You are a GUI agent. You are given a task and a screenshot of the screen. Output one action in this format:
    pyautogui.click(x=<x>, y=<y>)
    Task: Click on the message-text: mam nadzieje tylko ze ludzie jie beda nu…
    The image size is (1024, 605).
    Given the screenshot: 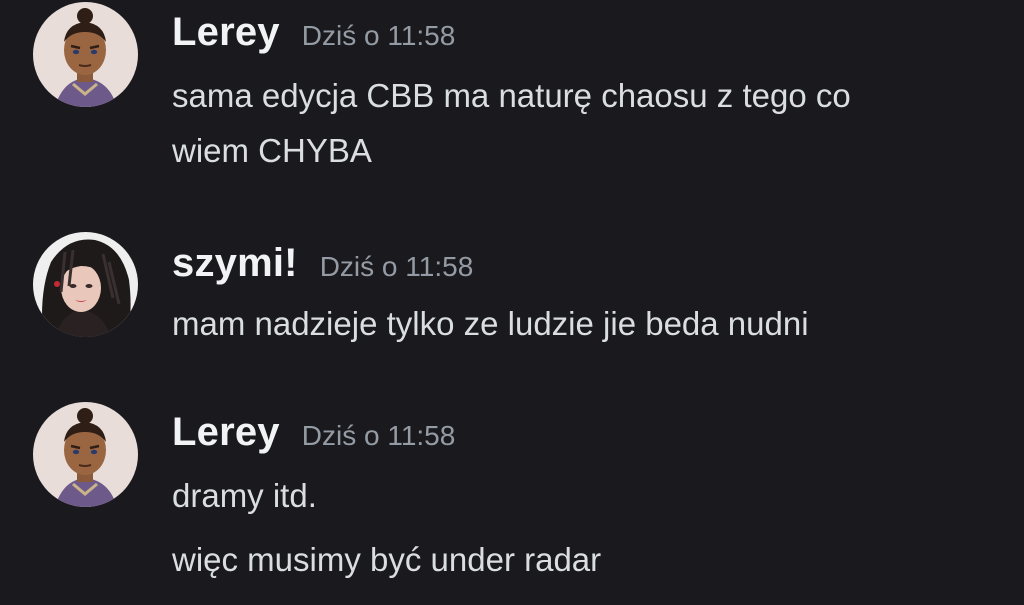 What is the action you would take?
    pyautogui.click(x=490, y=323)
    